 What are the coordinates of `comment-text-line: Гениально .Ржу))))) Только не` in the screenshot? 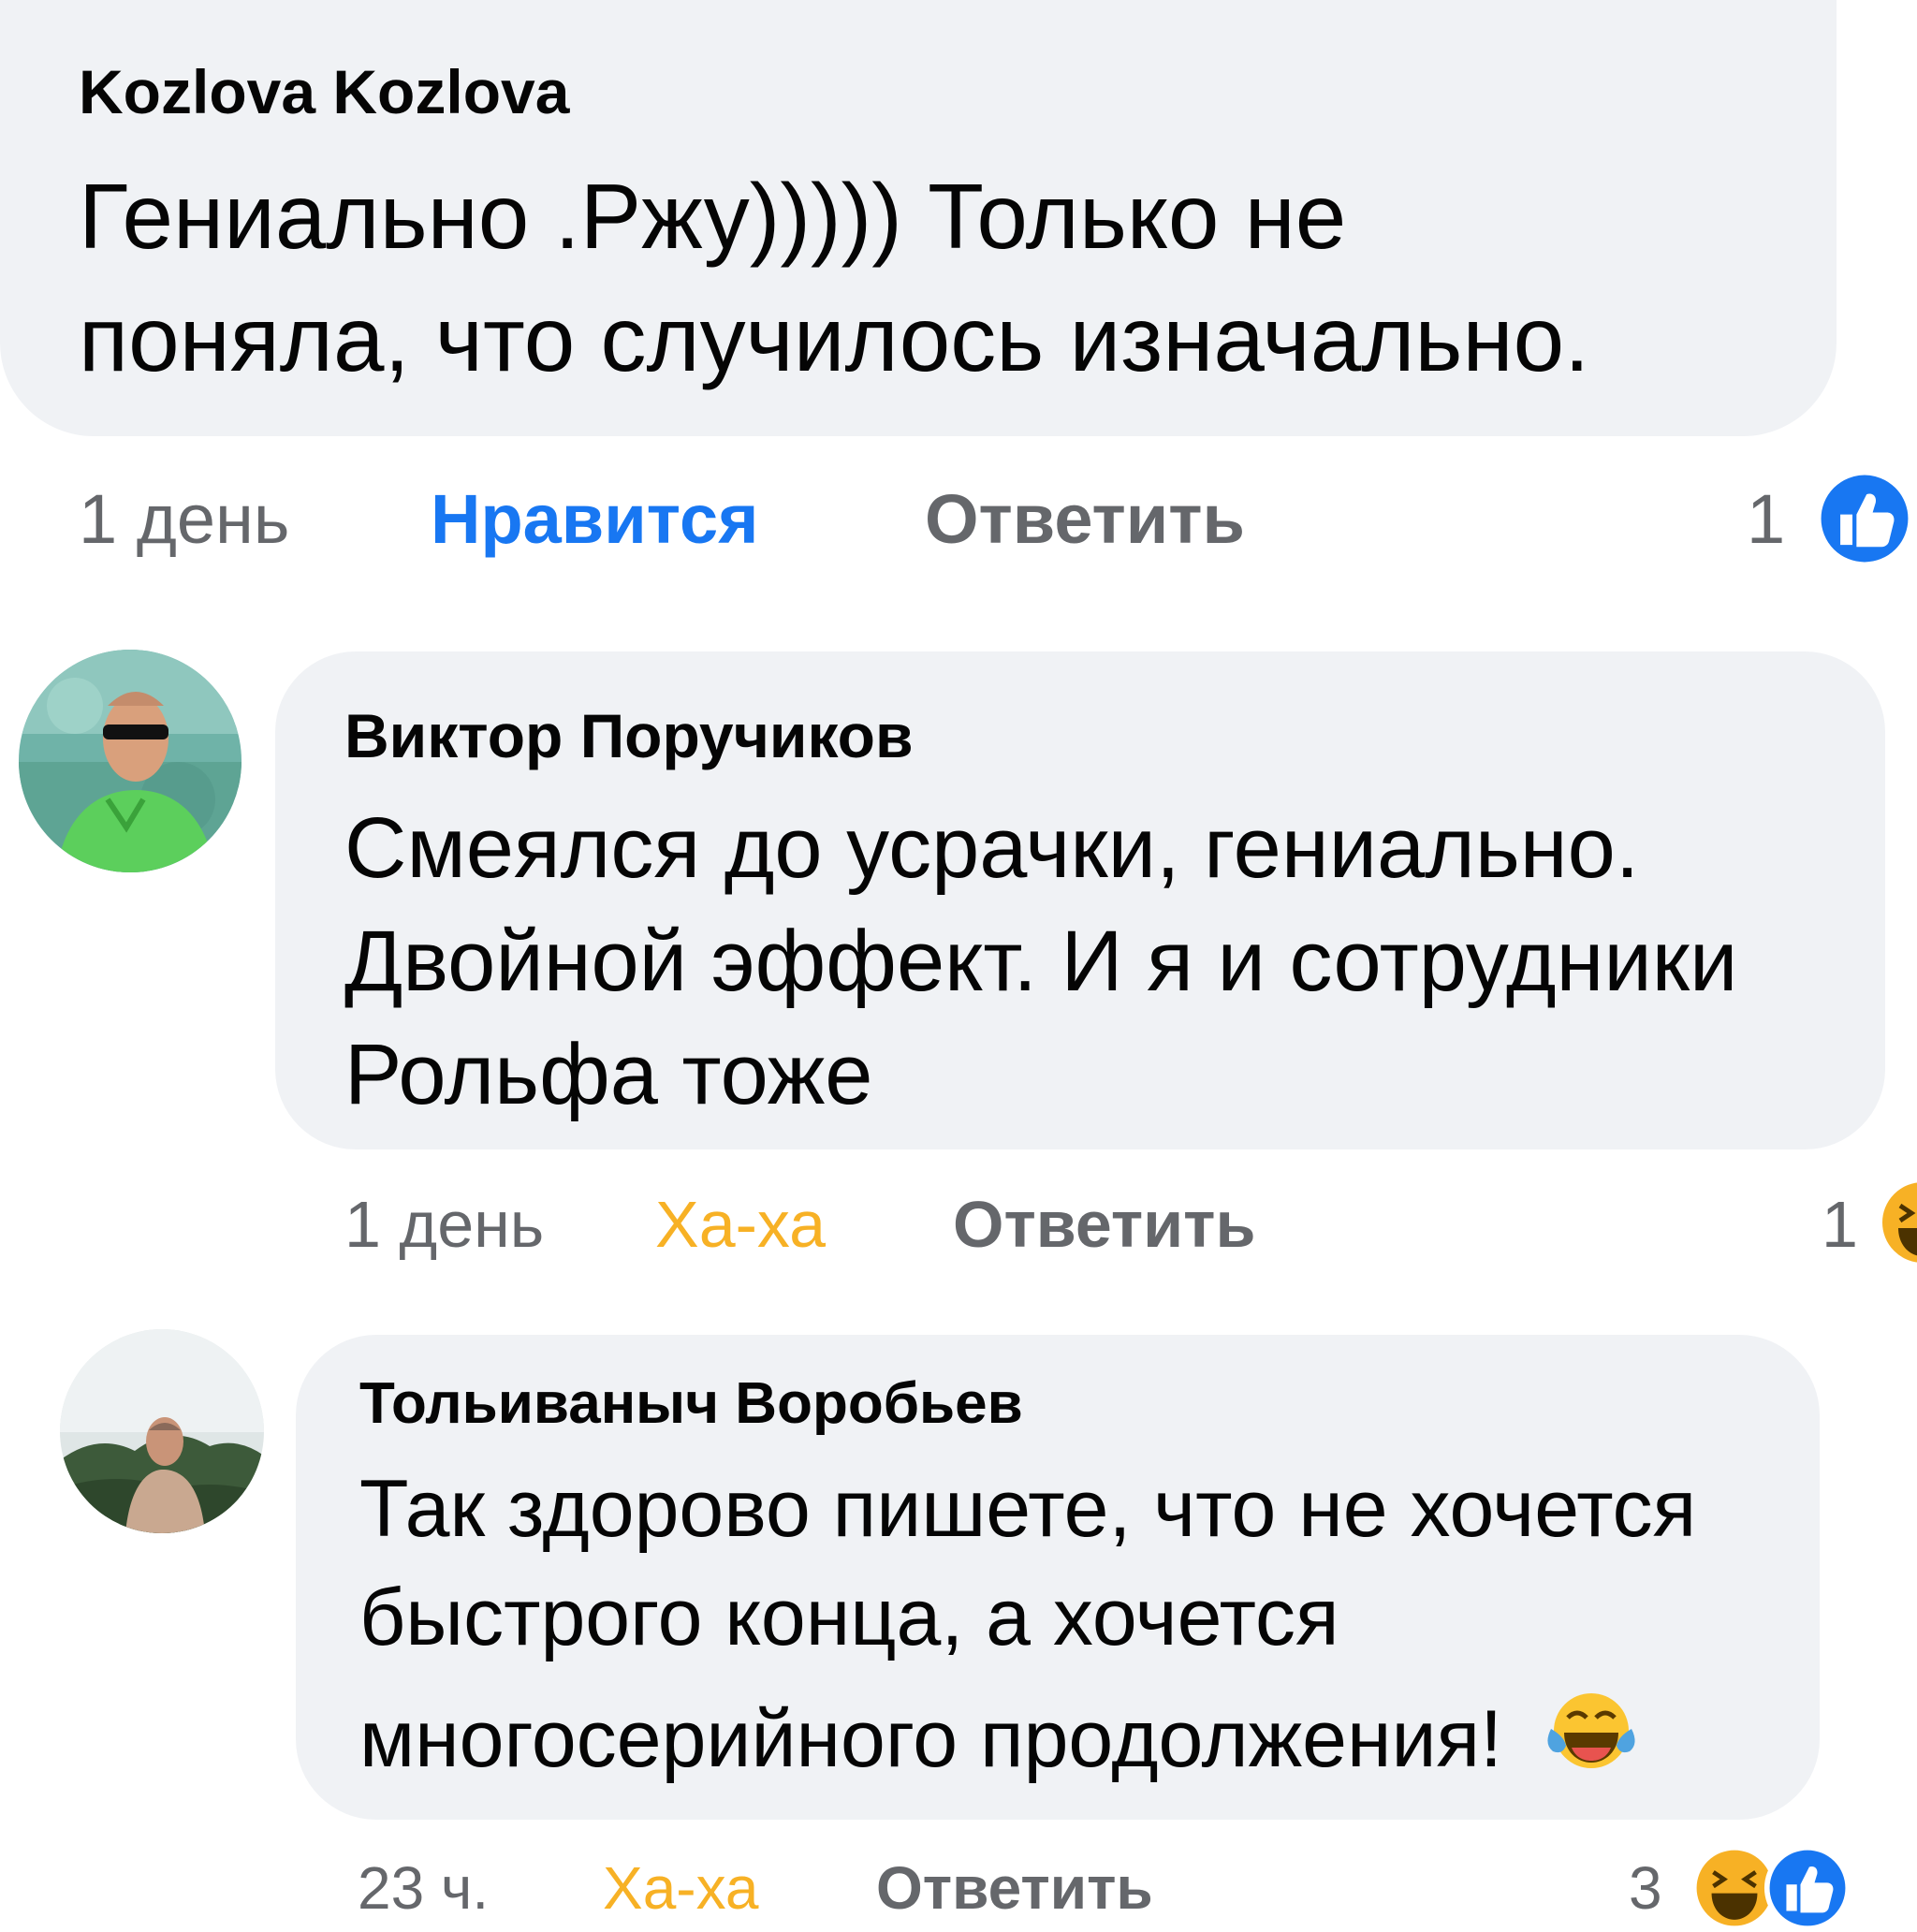 It's located at (713, 216).